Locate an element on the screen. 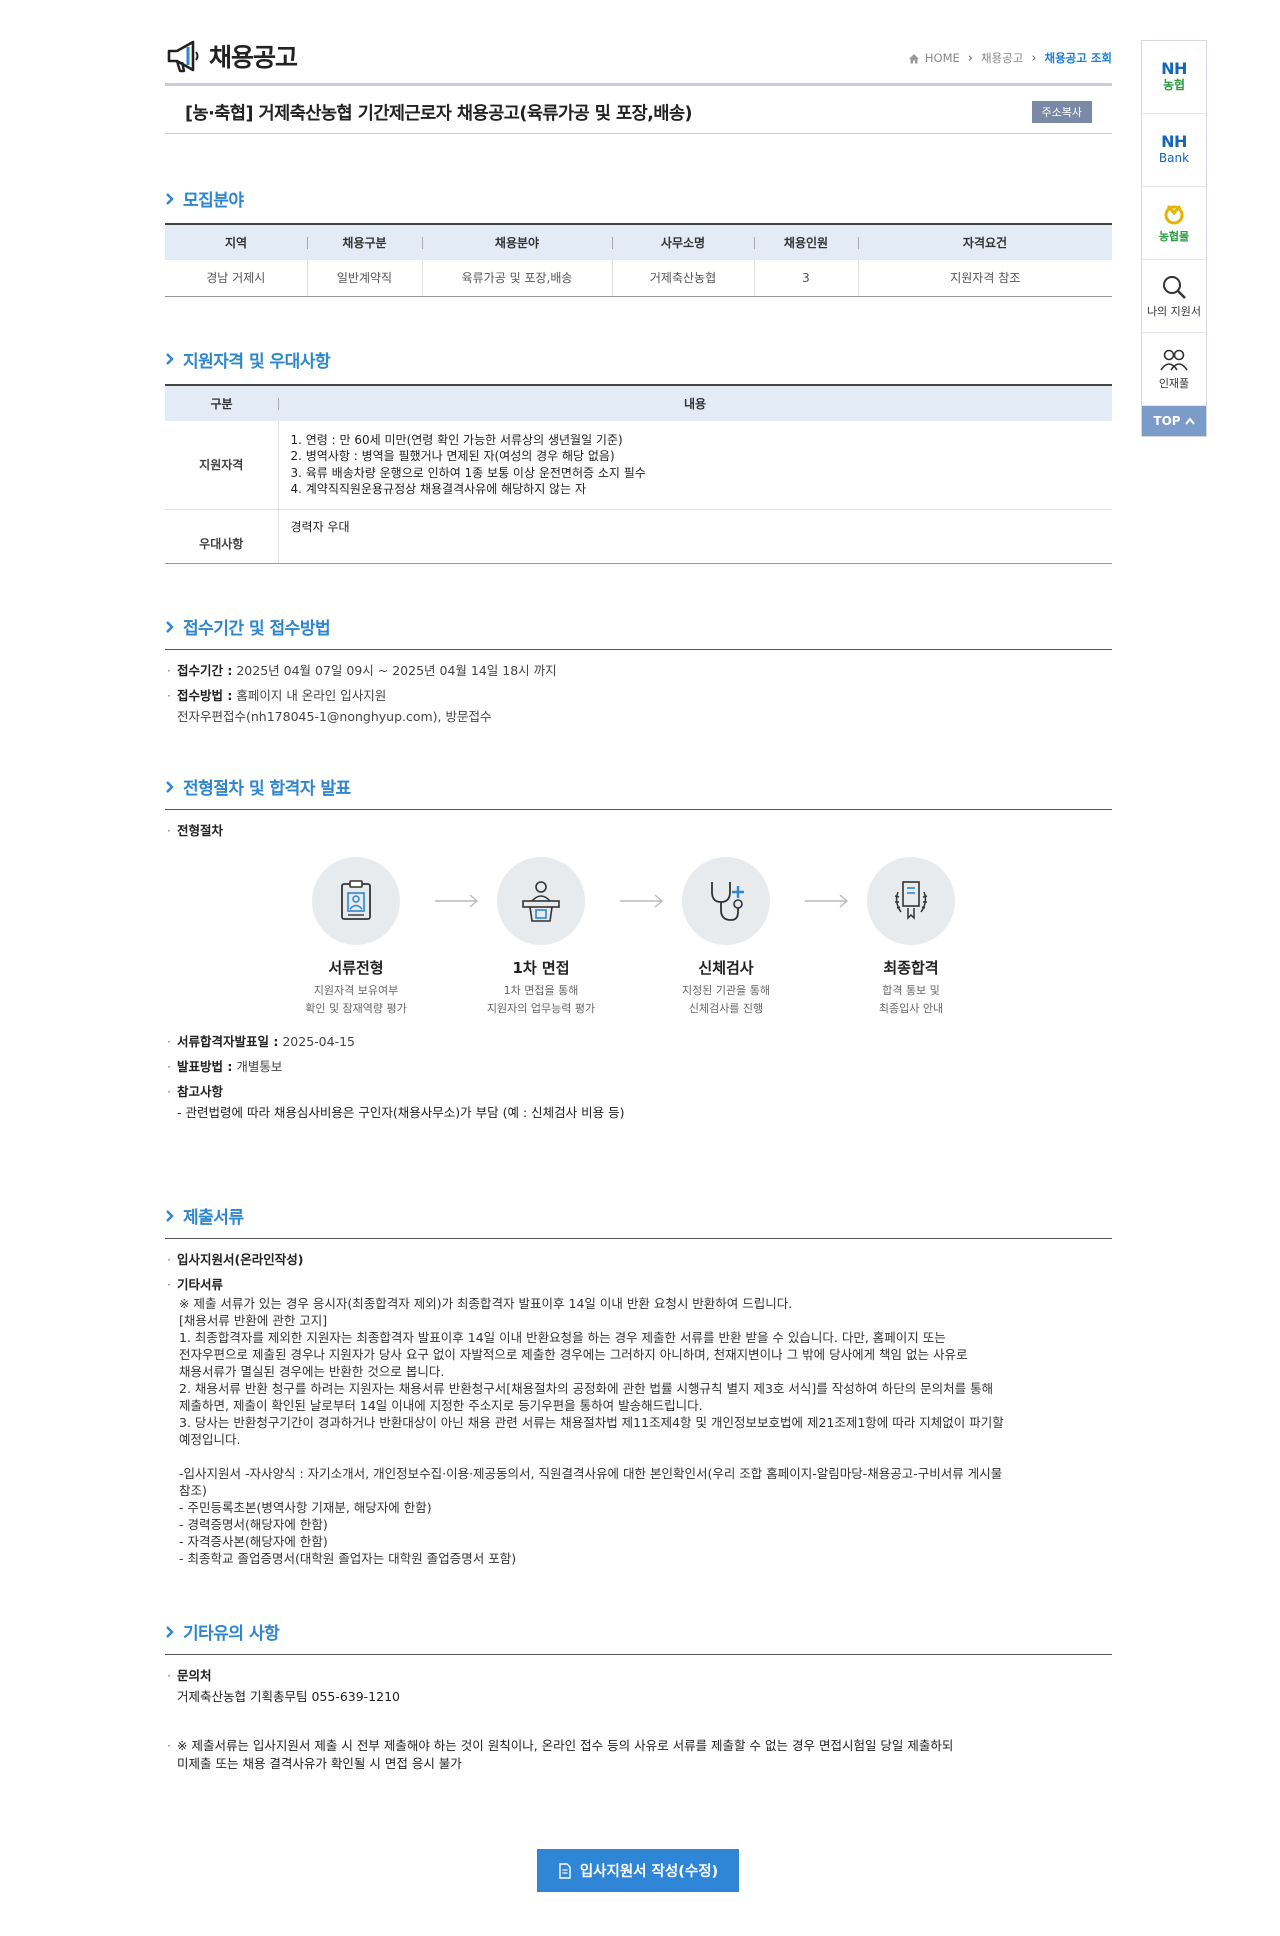 The image size is (1280, 1936). nh-logo-text: NH is located at coordinates (1174, 68).